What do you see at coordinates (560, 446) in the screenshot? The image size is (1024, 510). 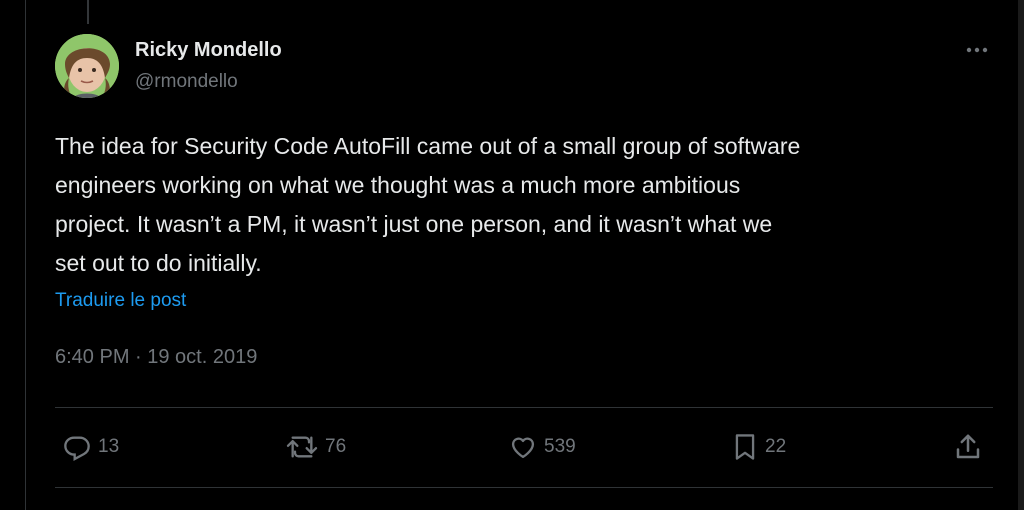 I see `like-count: 539` at bounding box center [560, 446].